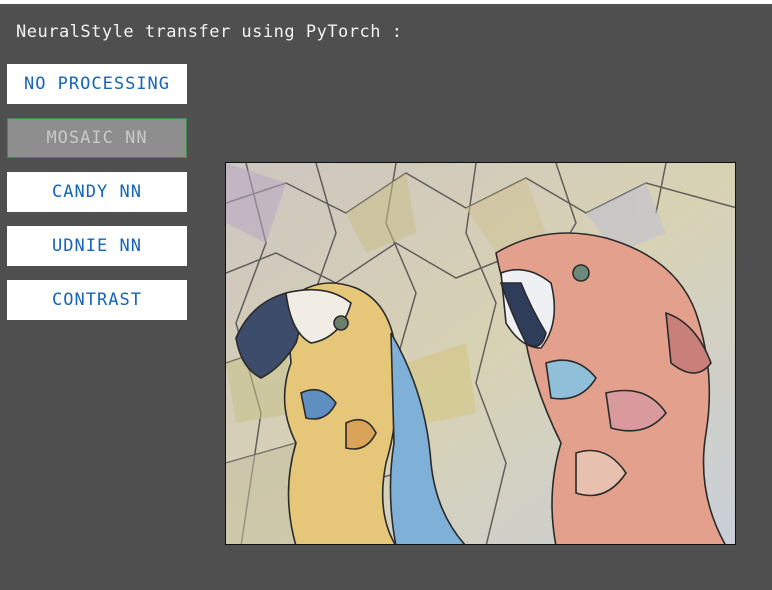 This screenshot has width=772, height=590. Describe the element at coordinates (209, 32) in the screenshot. I see `window-title: NeuralStyle transfer using PyTorch :` at that location.